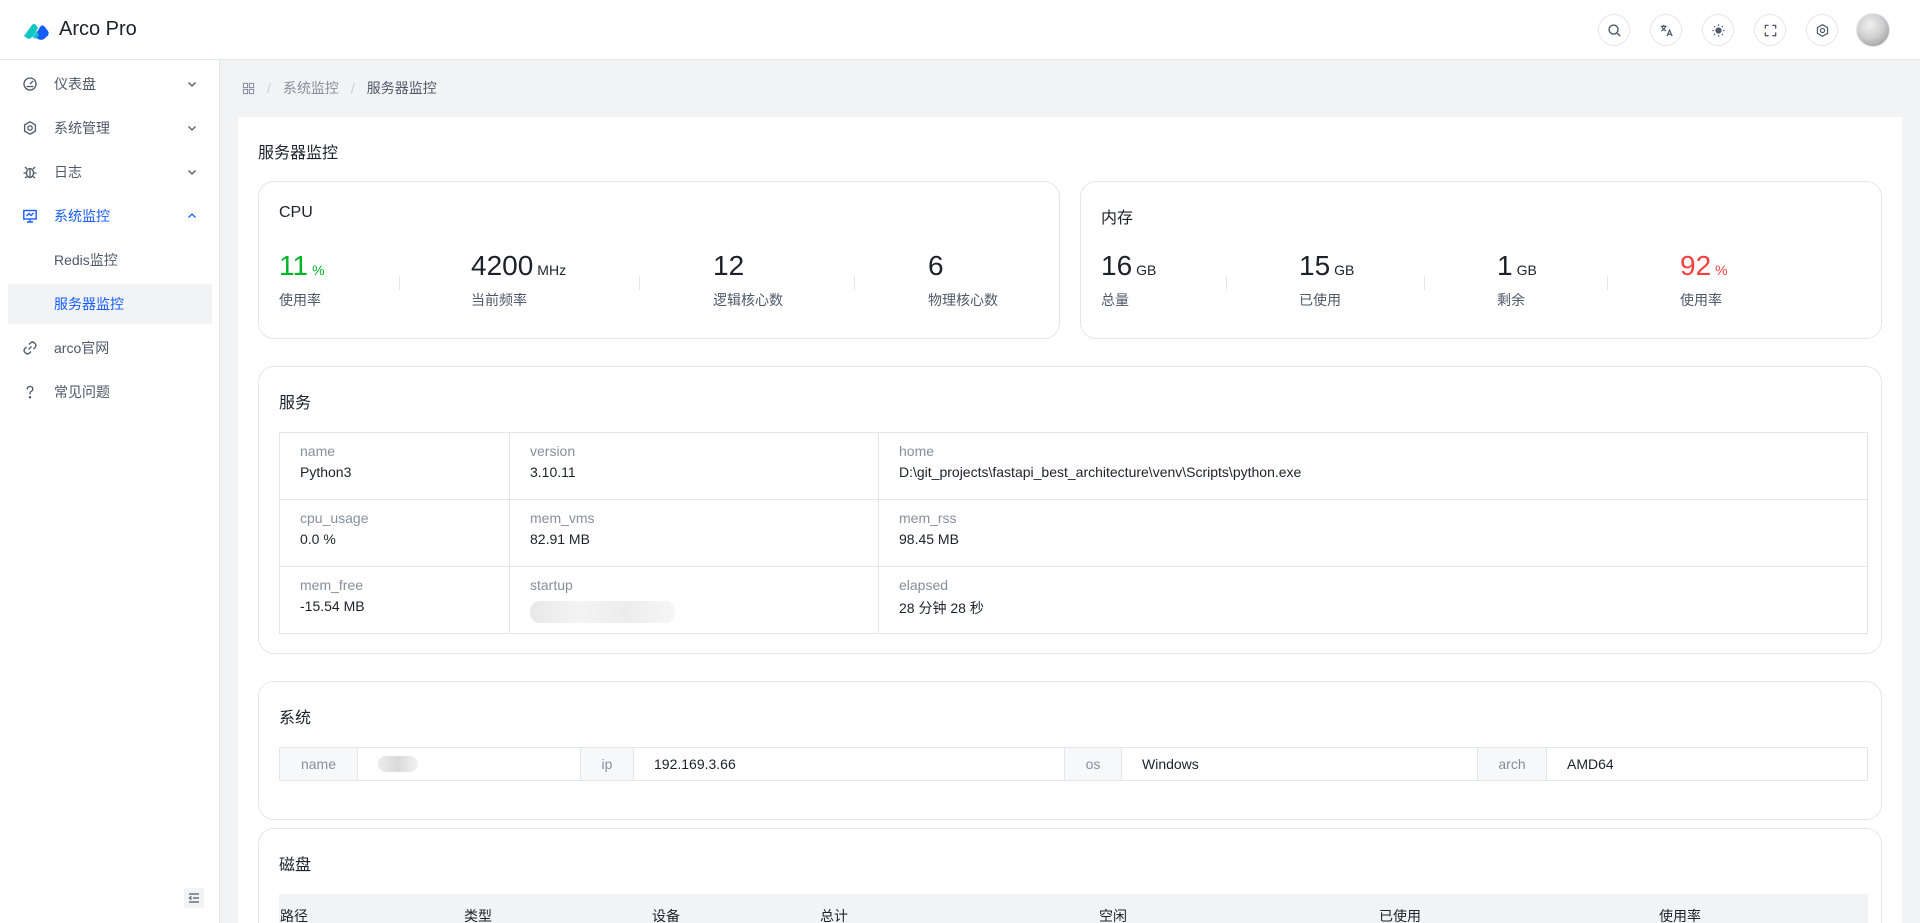  Describe the element at coordinates (960, 30) in the screenshot. I see `top-navbar: Arco Pro` at that location.